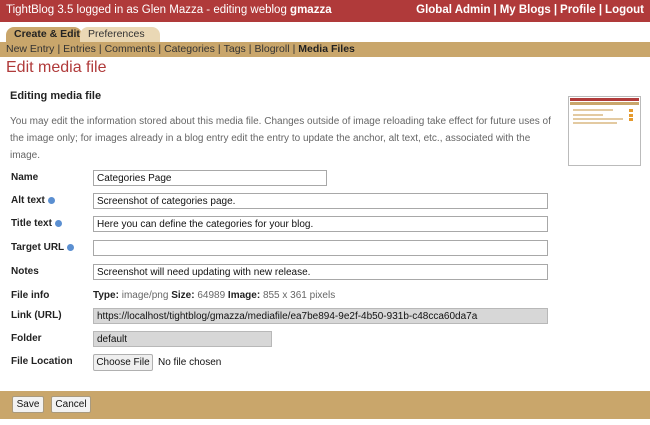 Image resolution: width=650 pixels, height=425 pixels. I want to click on choose-file-button: Choose File, so click(123, 362).